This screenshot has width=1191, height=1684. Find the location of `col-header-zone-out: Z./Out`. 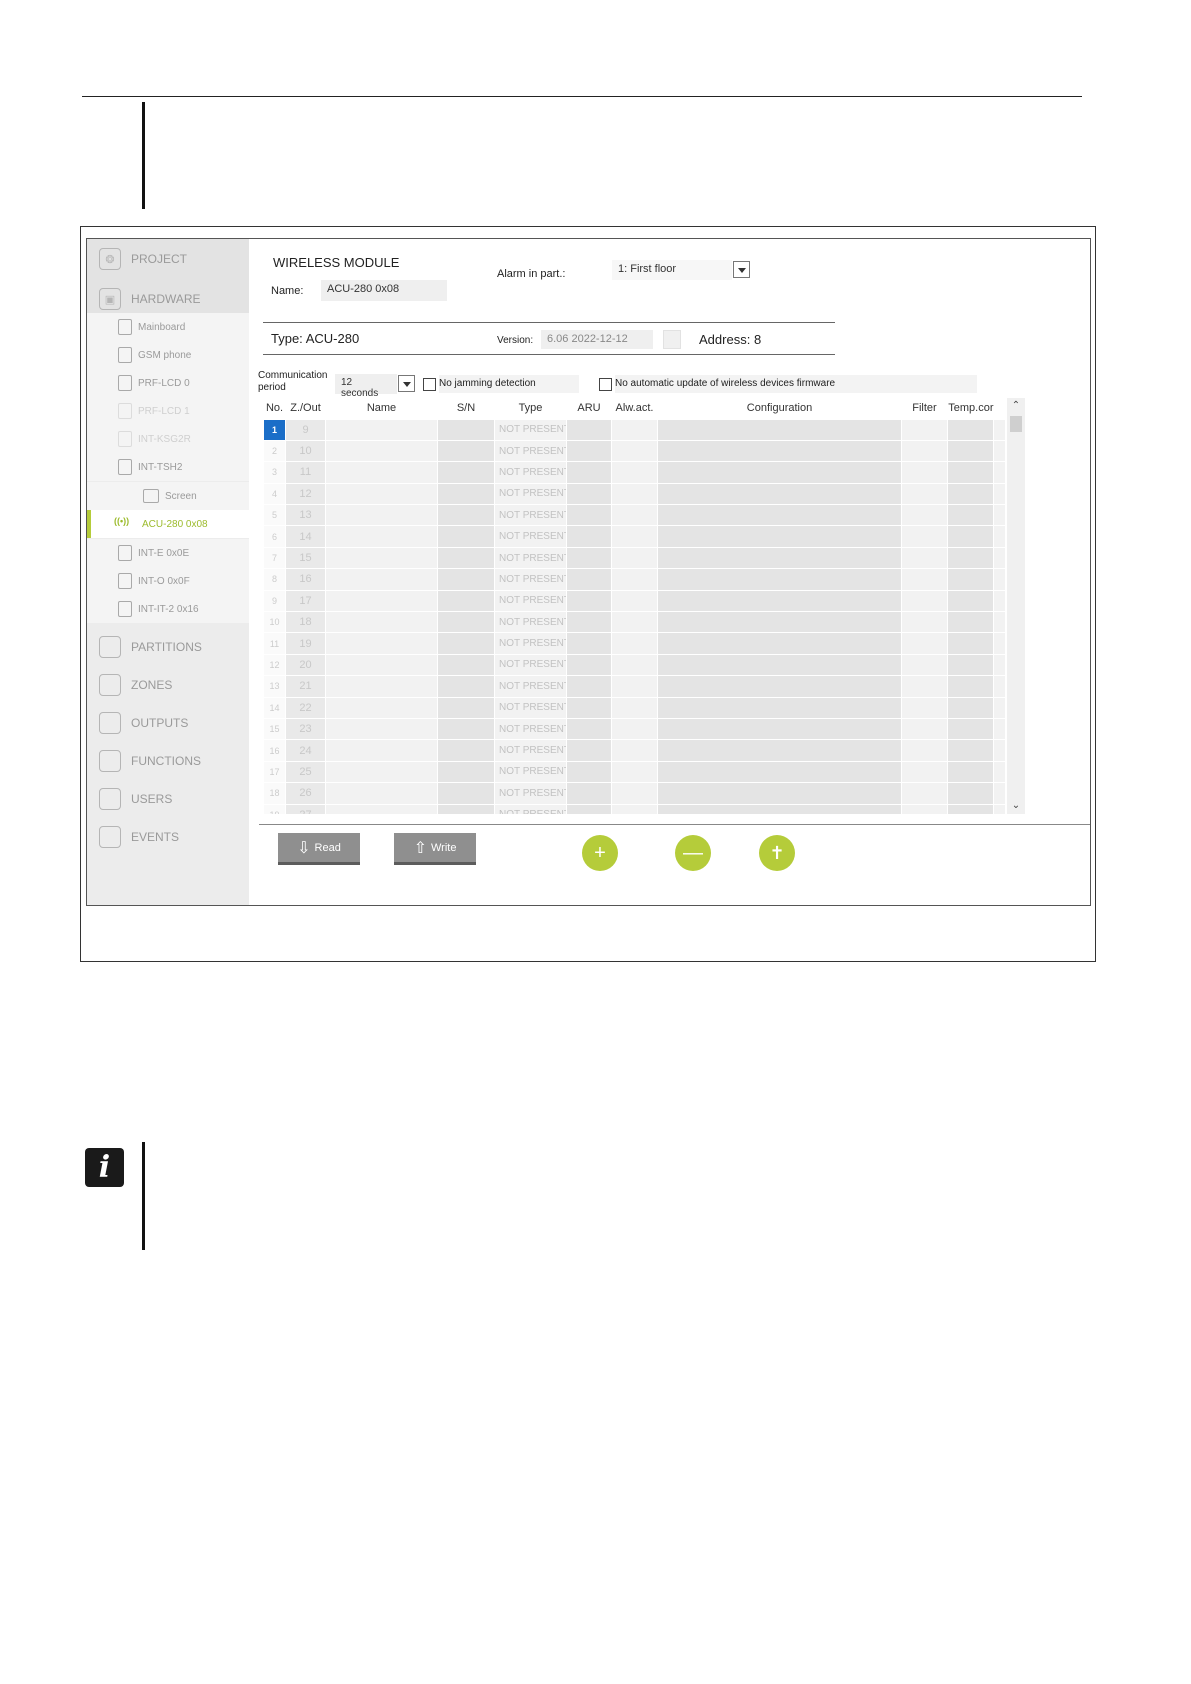

col-header-zone-out: Z./Out is located at coordinates (305, 408).